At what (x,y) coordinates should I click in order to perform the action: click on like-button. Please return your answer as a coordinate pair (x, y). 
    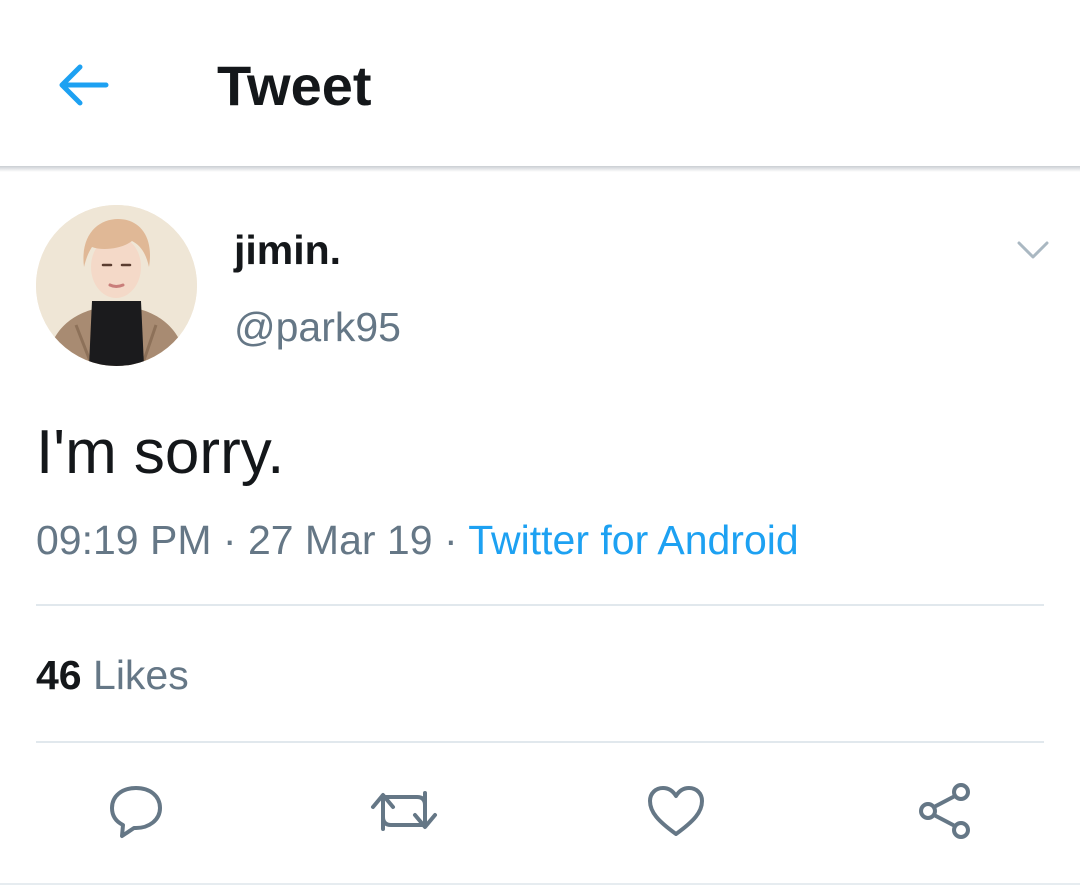
    Looking at the image, I should click on (676, 811).